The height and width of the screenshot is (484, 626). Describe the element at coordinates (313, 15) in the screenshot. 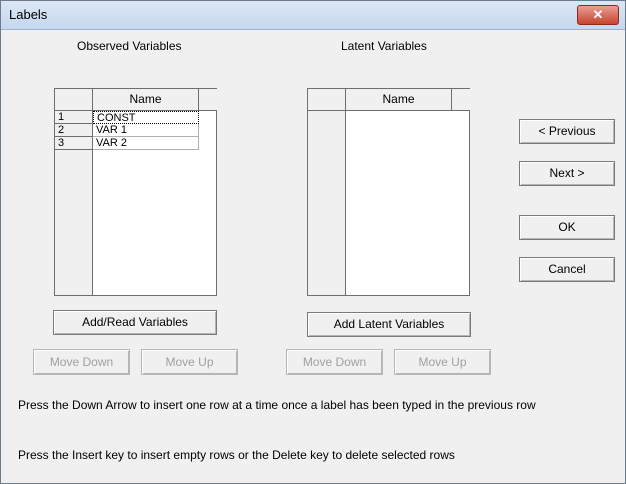

I see `title-bar: Labels ✕` at that location.